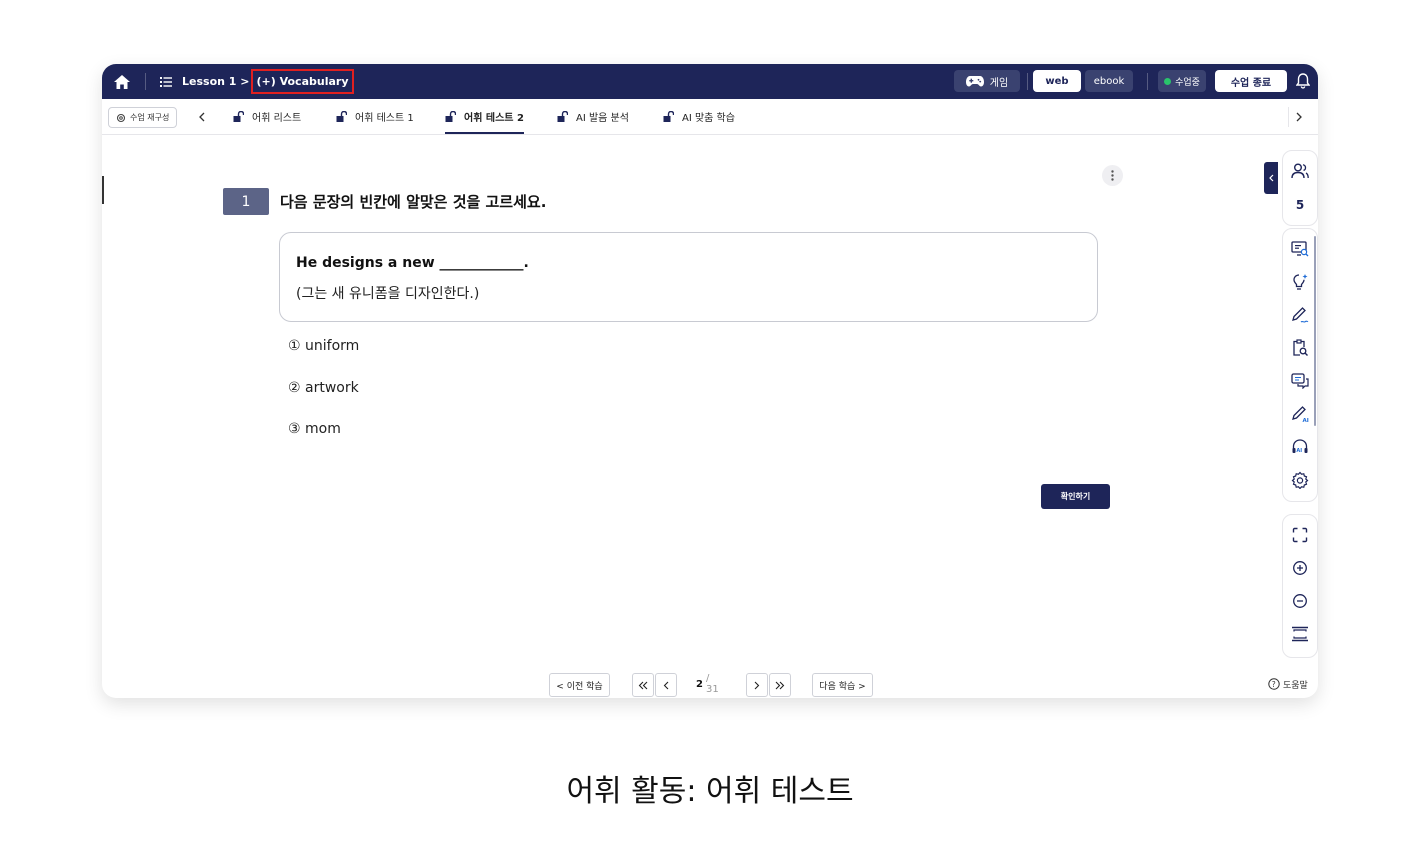 The image size is (1420, 863). I want to click on tab-vocab-test-1: 어휘 테스트 1, so click(375, 116).